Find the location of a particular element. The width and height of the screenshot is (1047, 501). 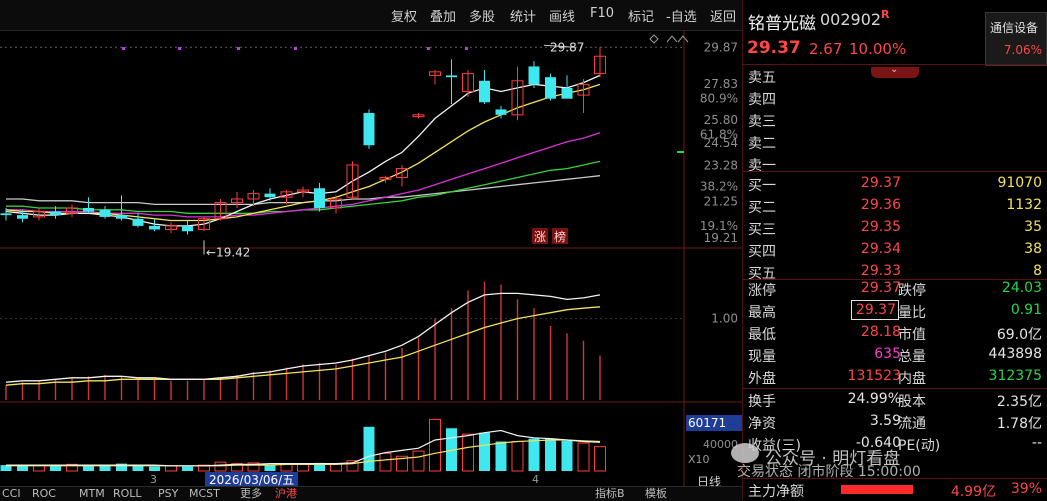

stat-row-outer-inner: 外盘 131523 内盘 312375 is located at coordinates (895, 377).